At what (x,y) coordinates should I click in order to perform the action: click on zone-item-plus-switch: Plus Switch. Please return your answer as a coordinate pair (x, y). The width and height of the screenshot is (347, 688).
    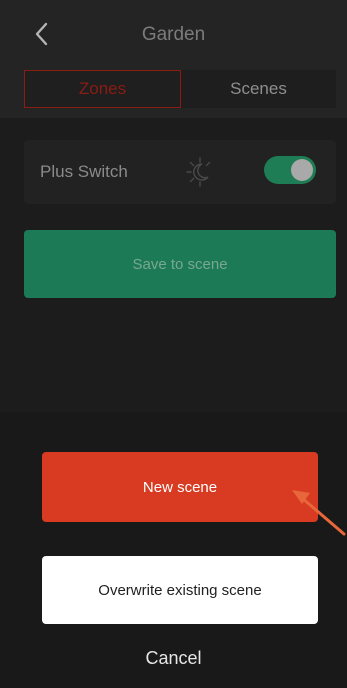
    Looking at the image, I should click on (180, 172).